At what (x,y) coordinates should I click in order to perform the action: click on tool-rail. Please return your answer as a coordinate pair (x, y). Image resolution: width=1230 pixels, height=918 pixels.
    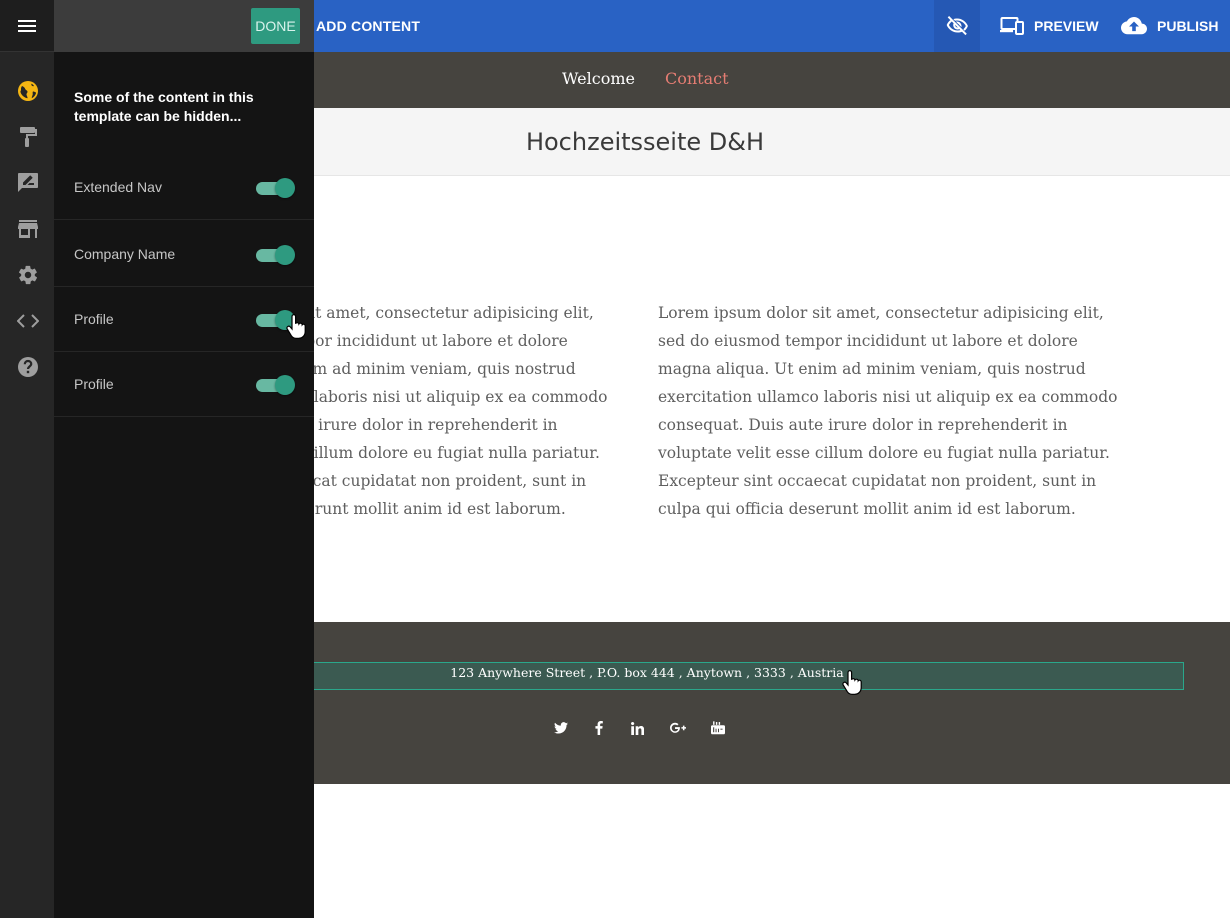
    Looking at the image, I should click on (27, 459).